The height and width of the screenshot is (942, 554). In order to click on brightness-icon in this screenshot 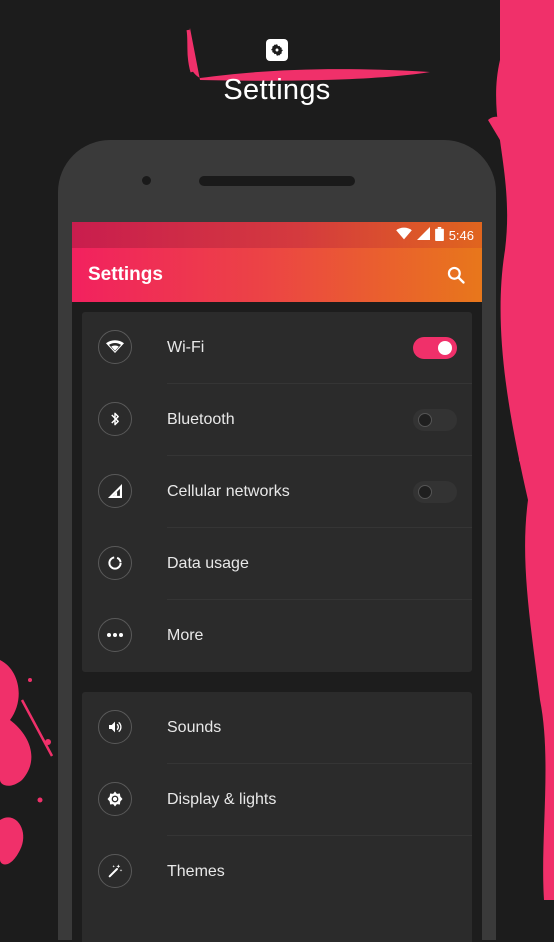, I will do `click(115, 799)`.